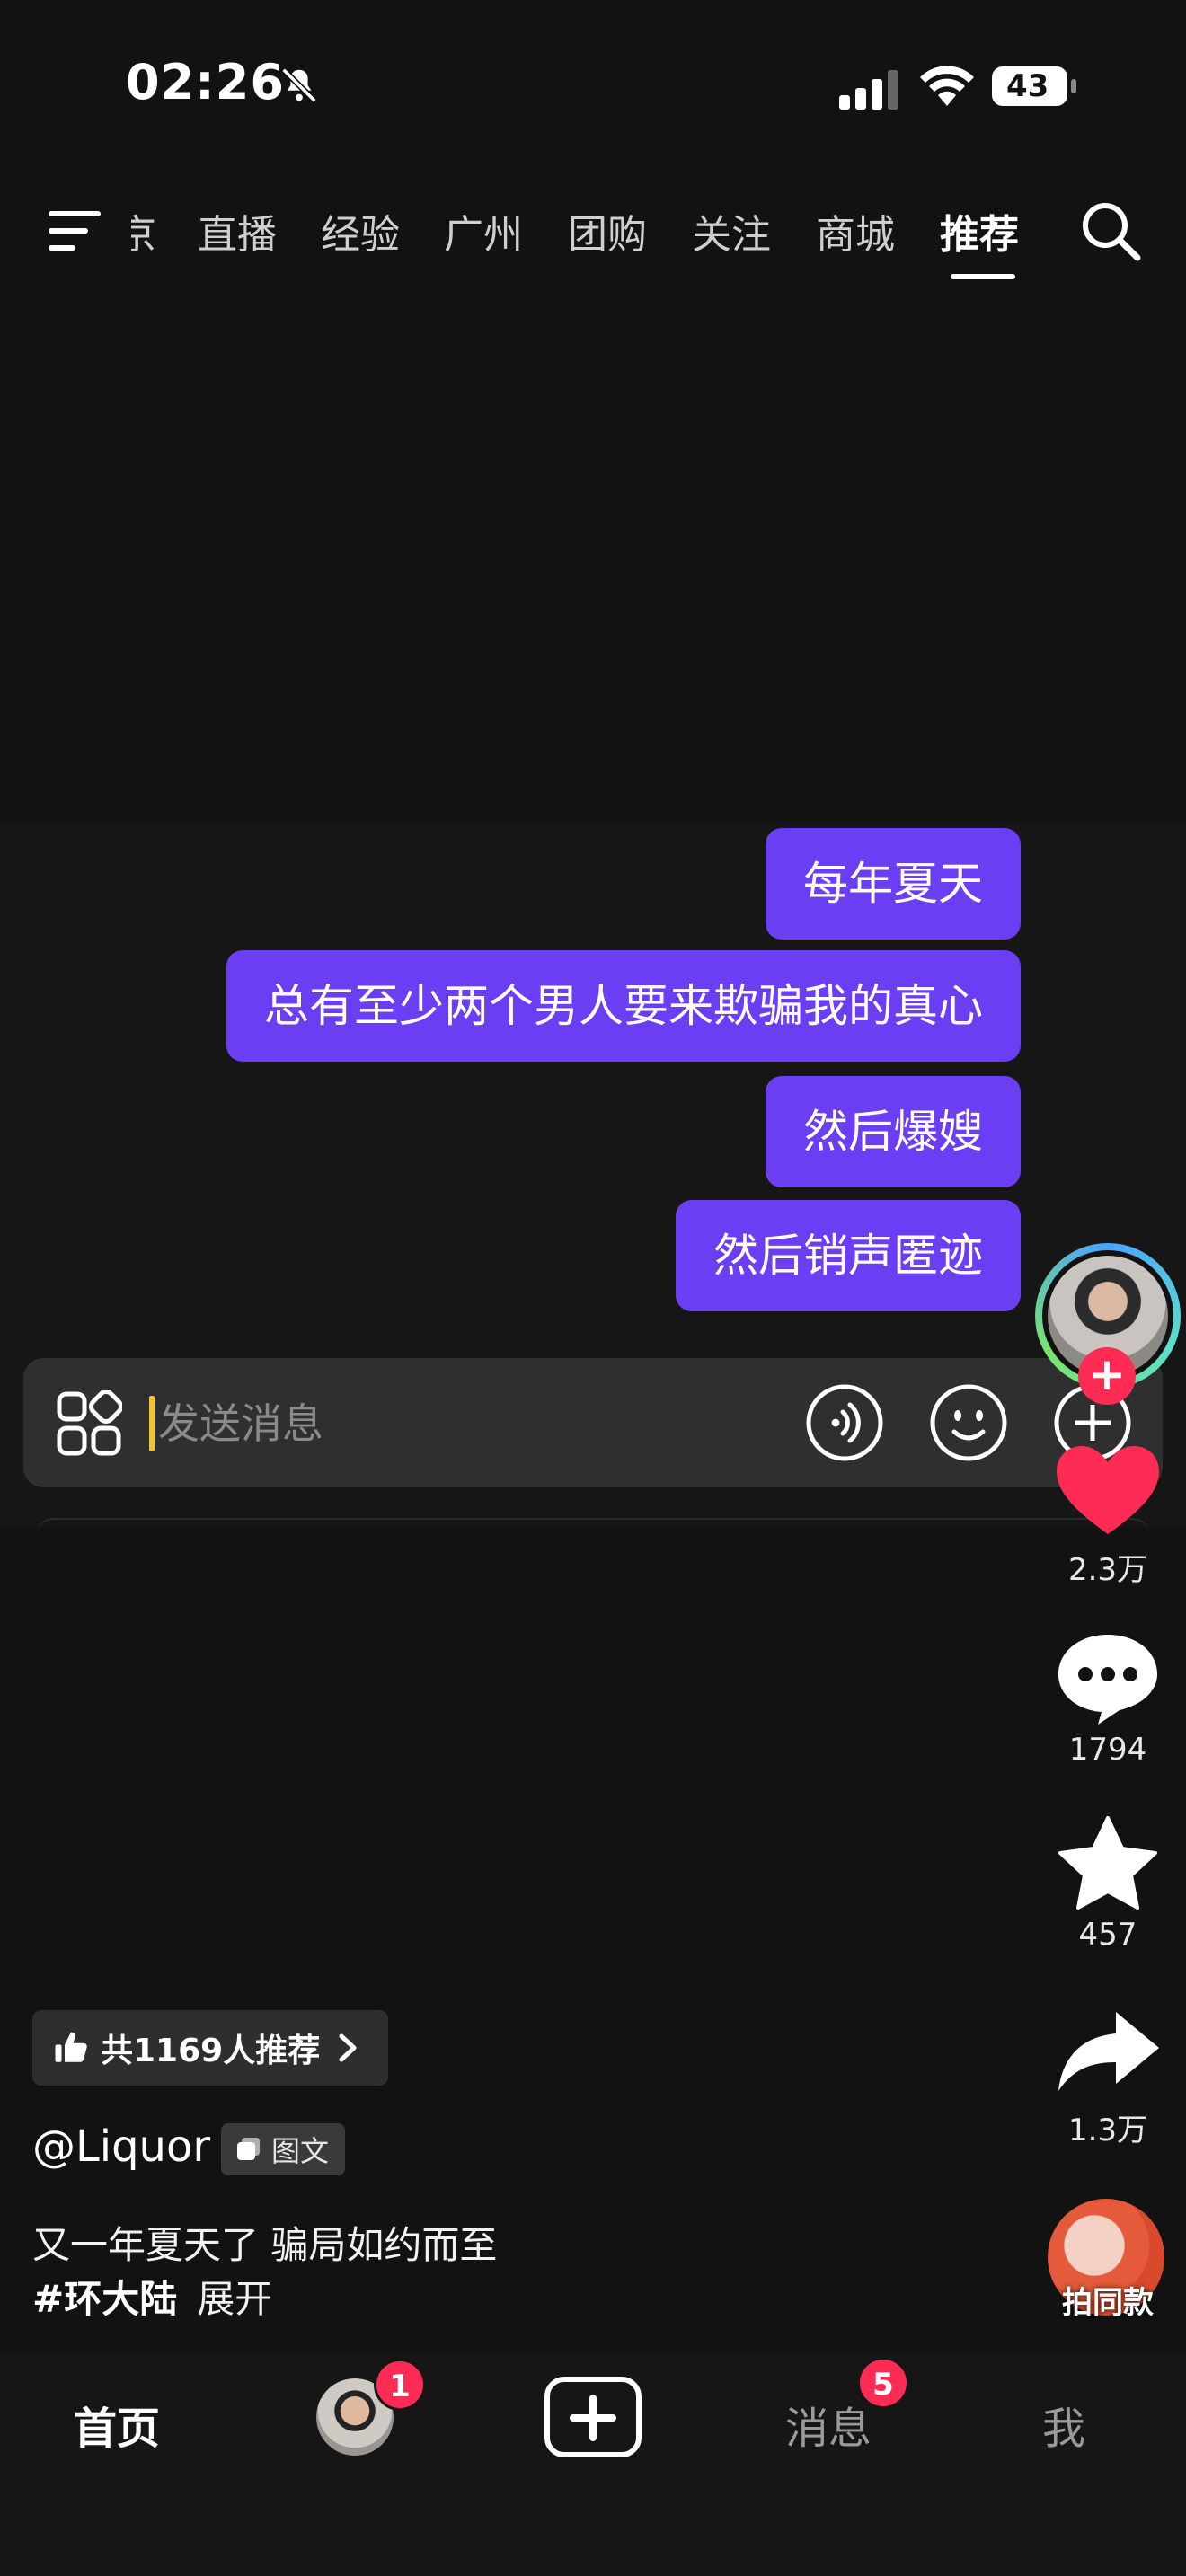 The image size is (1186, 2576). What do you see at coordinates (265, 2245) in the screenshot?
I see `post-caption: 又一年夏天了 骗局如约而至` at bounding box center [265, 2245].